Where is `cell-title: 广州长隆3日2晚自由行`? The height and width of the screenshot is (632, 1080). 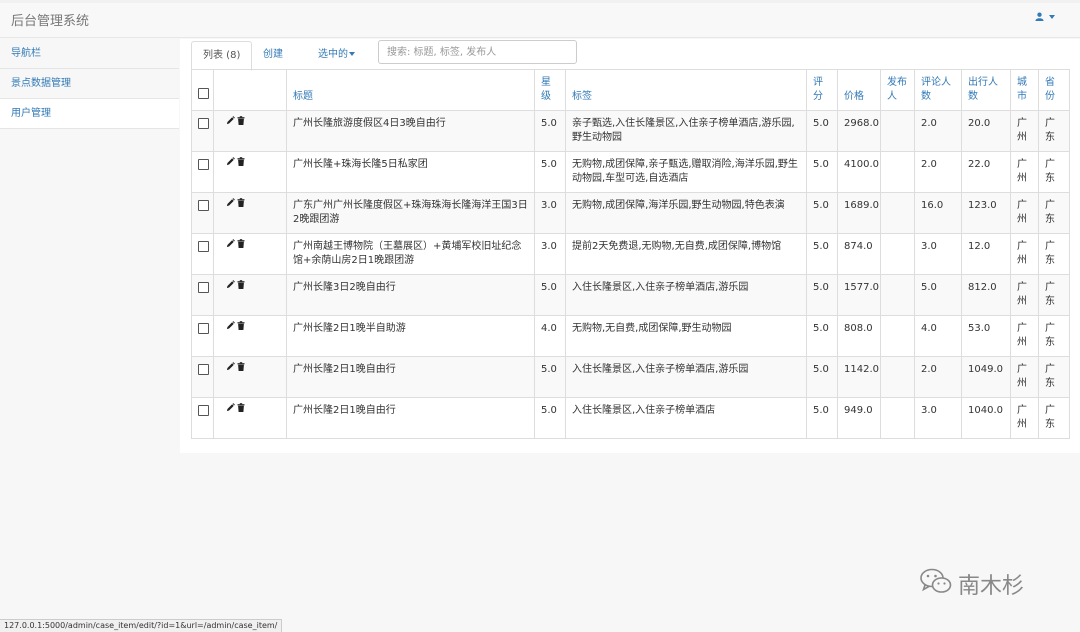 cell-title: 广州长隆3日2晚自由行 is located at coordinates (410, 295).